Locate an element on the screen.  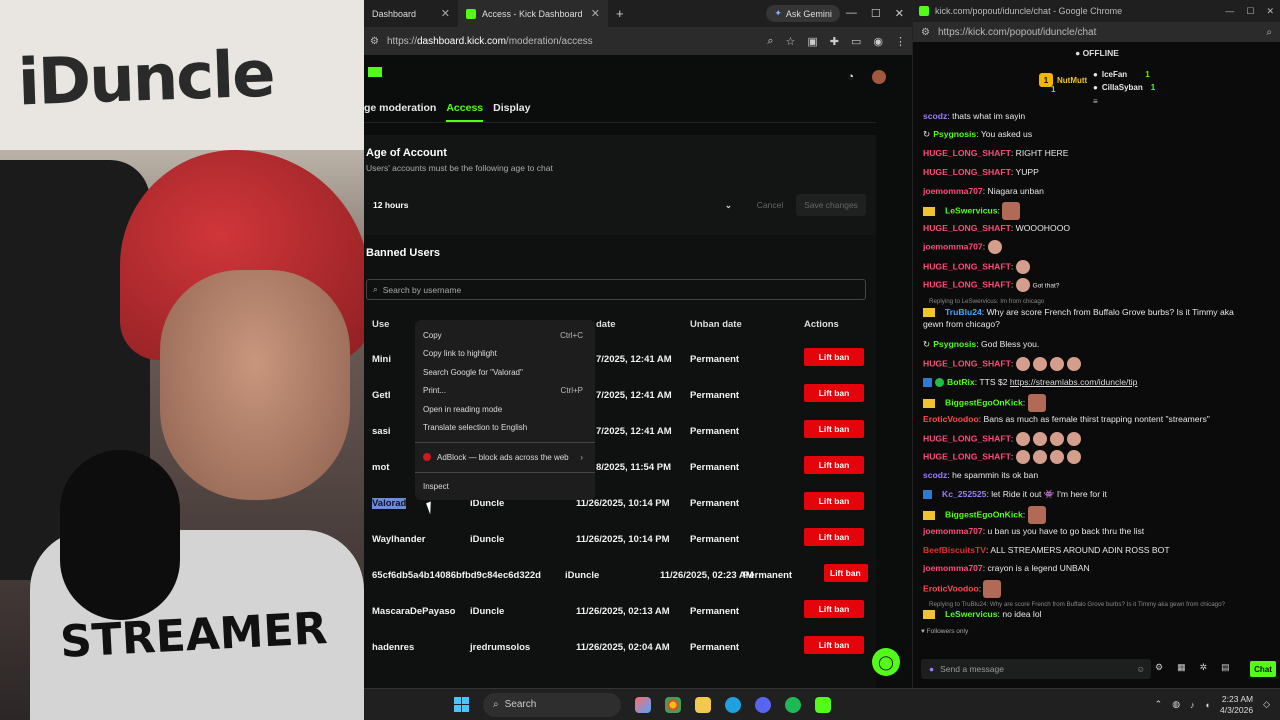
tray-chevron-icon: ⌃ is located at coordinates (1159, 704).